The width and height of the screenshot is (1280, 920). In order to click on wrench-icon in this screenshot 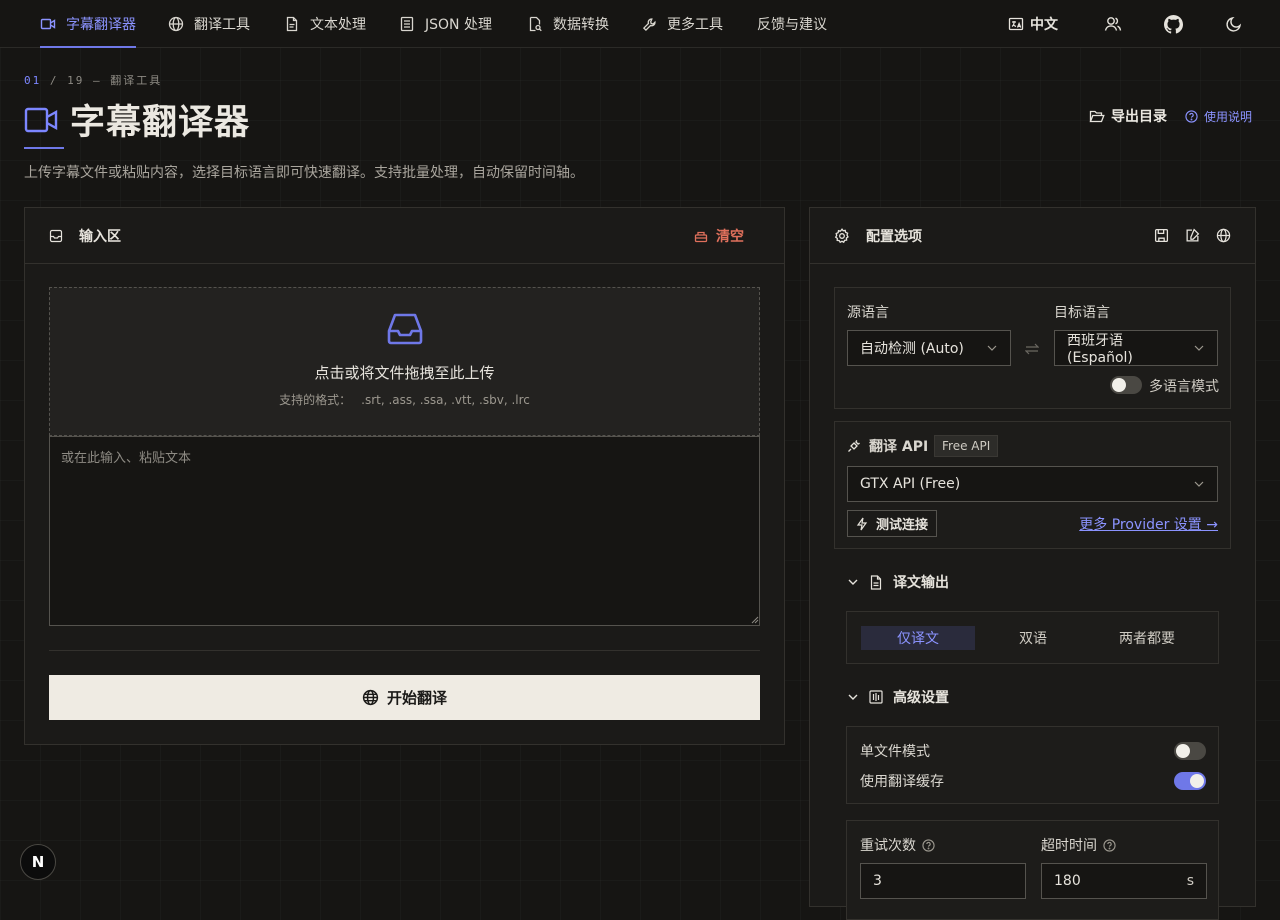, I will do `click(649, 24)`.